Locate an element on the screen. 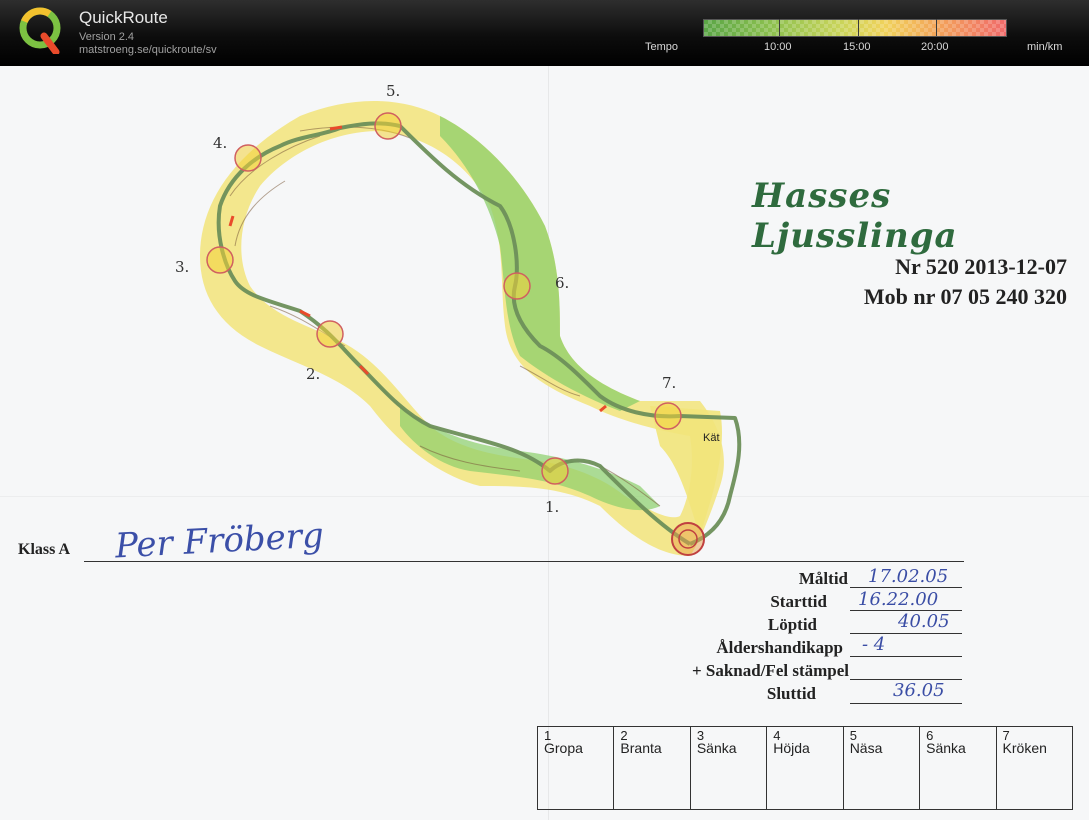  control-label-5: 5. is located at coordinates (393, 91).